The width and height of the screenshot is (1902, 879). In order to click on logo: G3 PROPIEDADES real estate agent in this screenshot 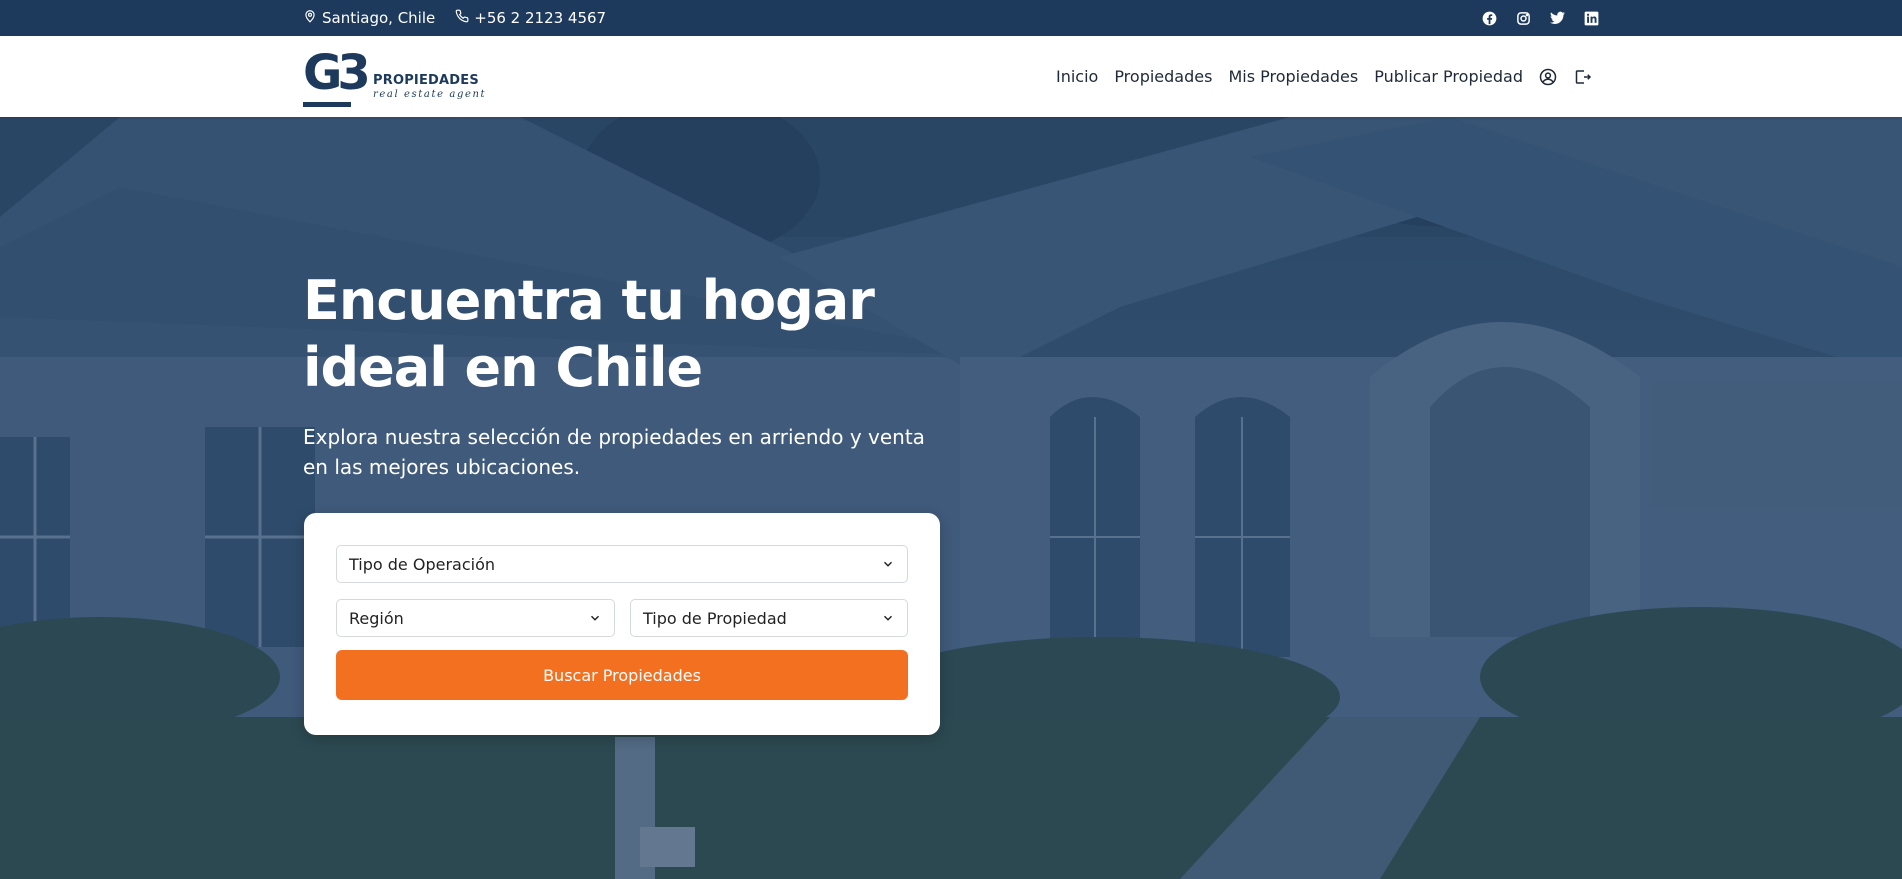, I will do `click(398, 77)`.